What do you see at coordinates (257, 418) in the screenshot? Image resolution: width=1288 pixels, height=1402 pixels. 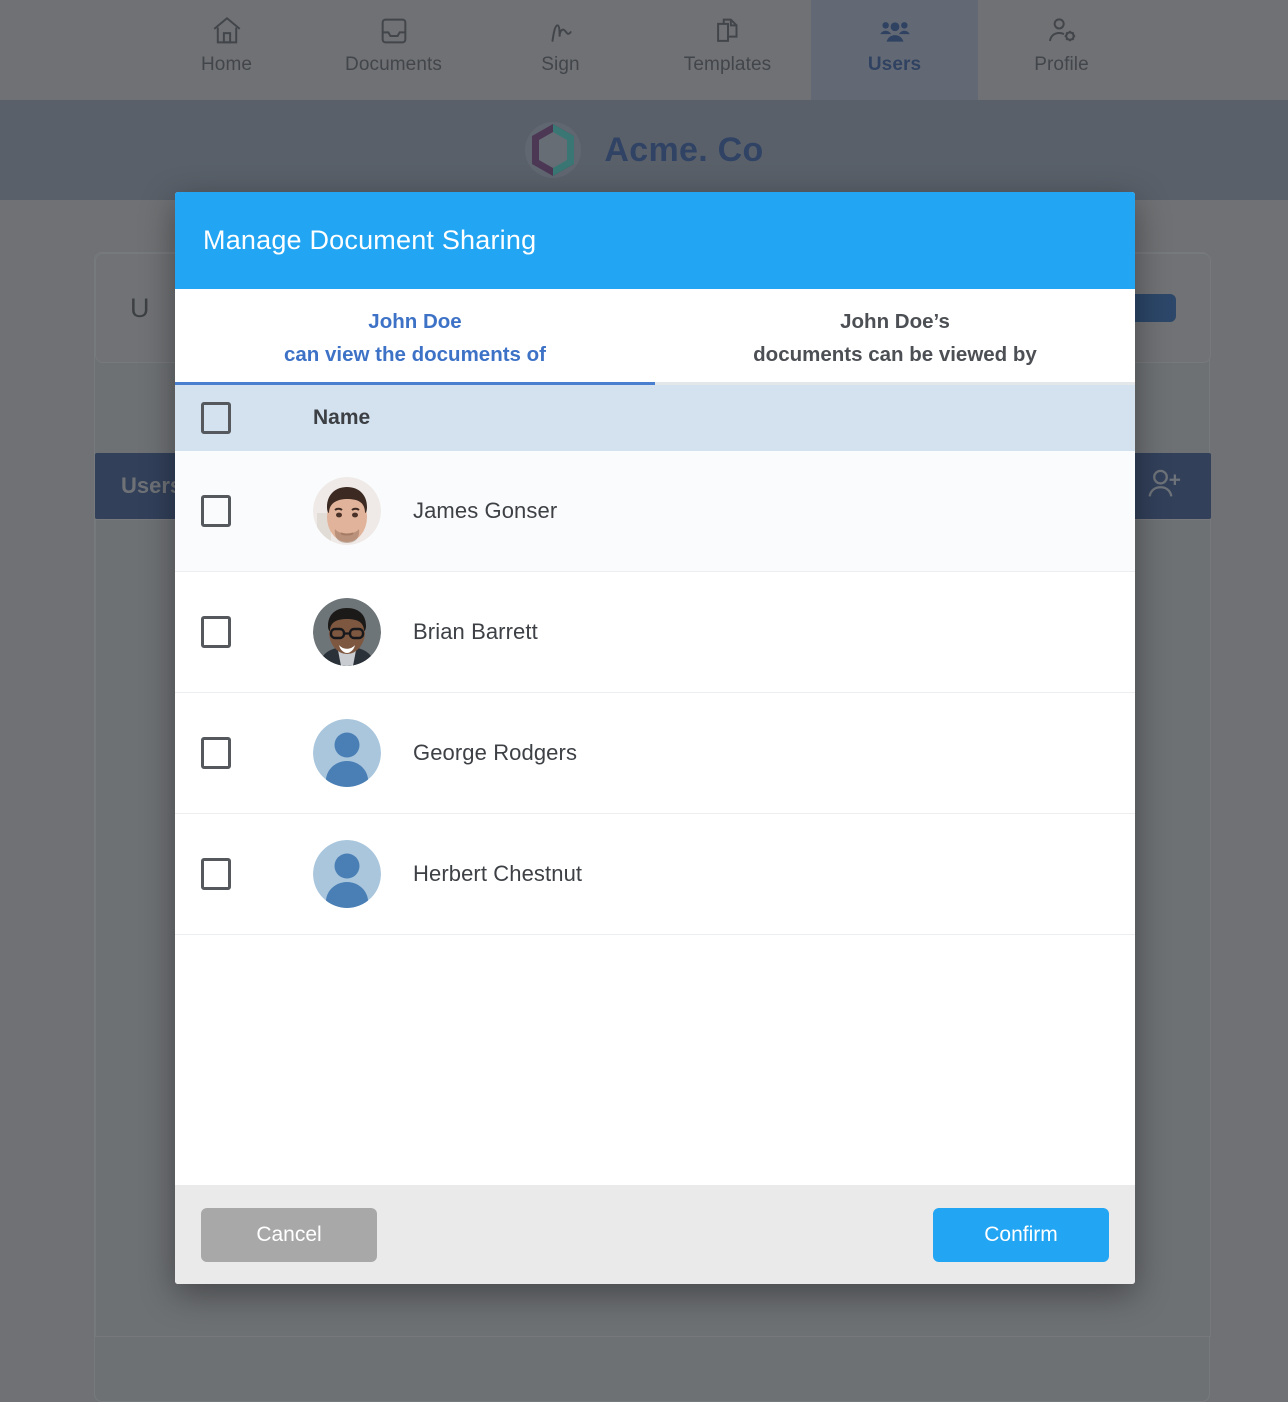 I see `select-all-cell` at bounding box center [257, 418].